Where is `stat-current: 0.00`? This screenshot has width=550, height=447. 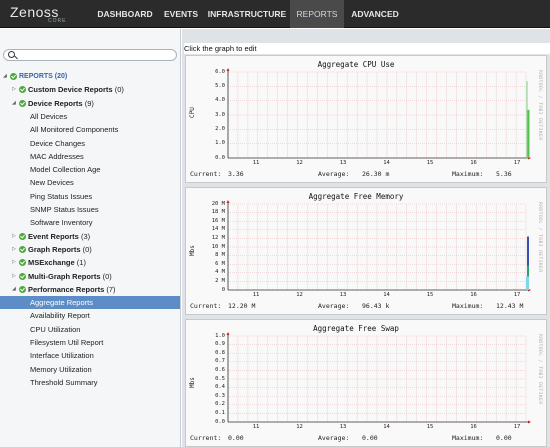
stat-current: 0.00 is located at coordinates (236, 438).